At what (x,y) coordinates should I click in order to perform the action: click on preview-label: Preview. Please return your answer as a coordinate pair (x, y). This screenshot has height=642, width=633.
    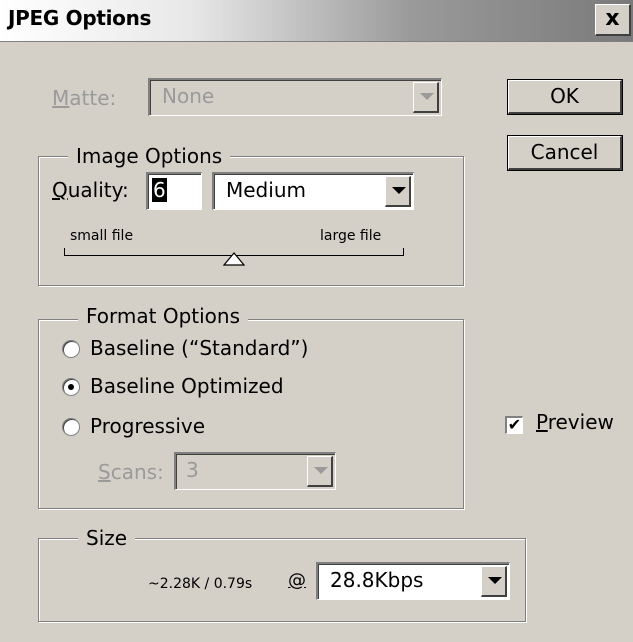
    Looking at the image, I should click on (575, 422).